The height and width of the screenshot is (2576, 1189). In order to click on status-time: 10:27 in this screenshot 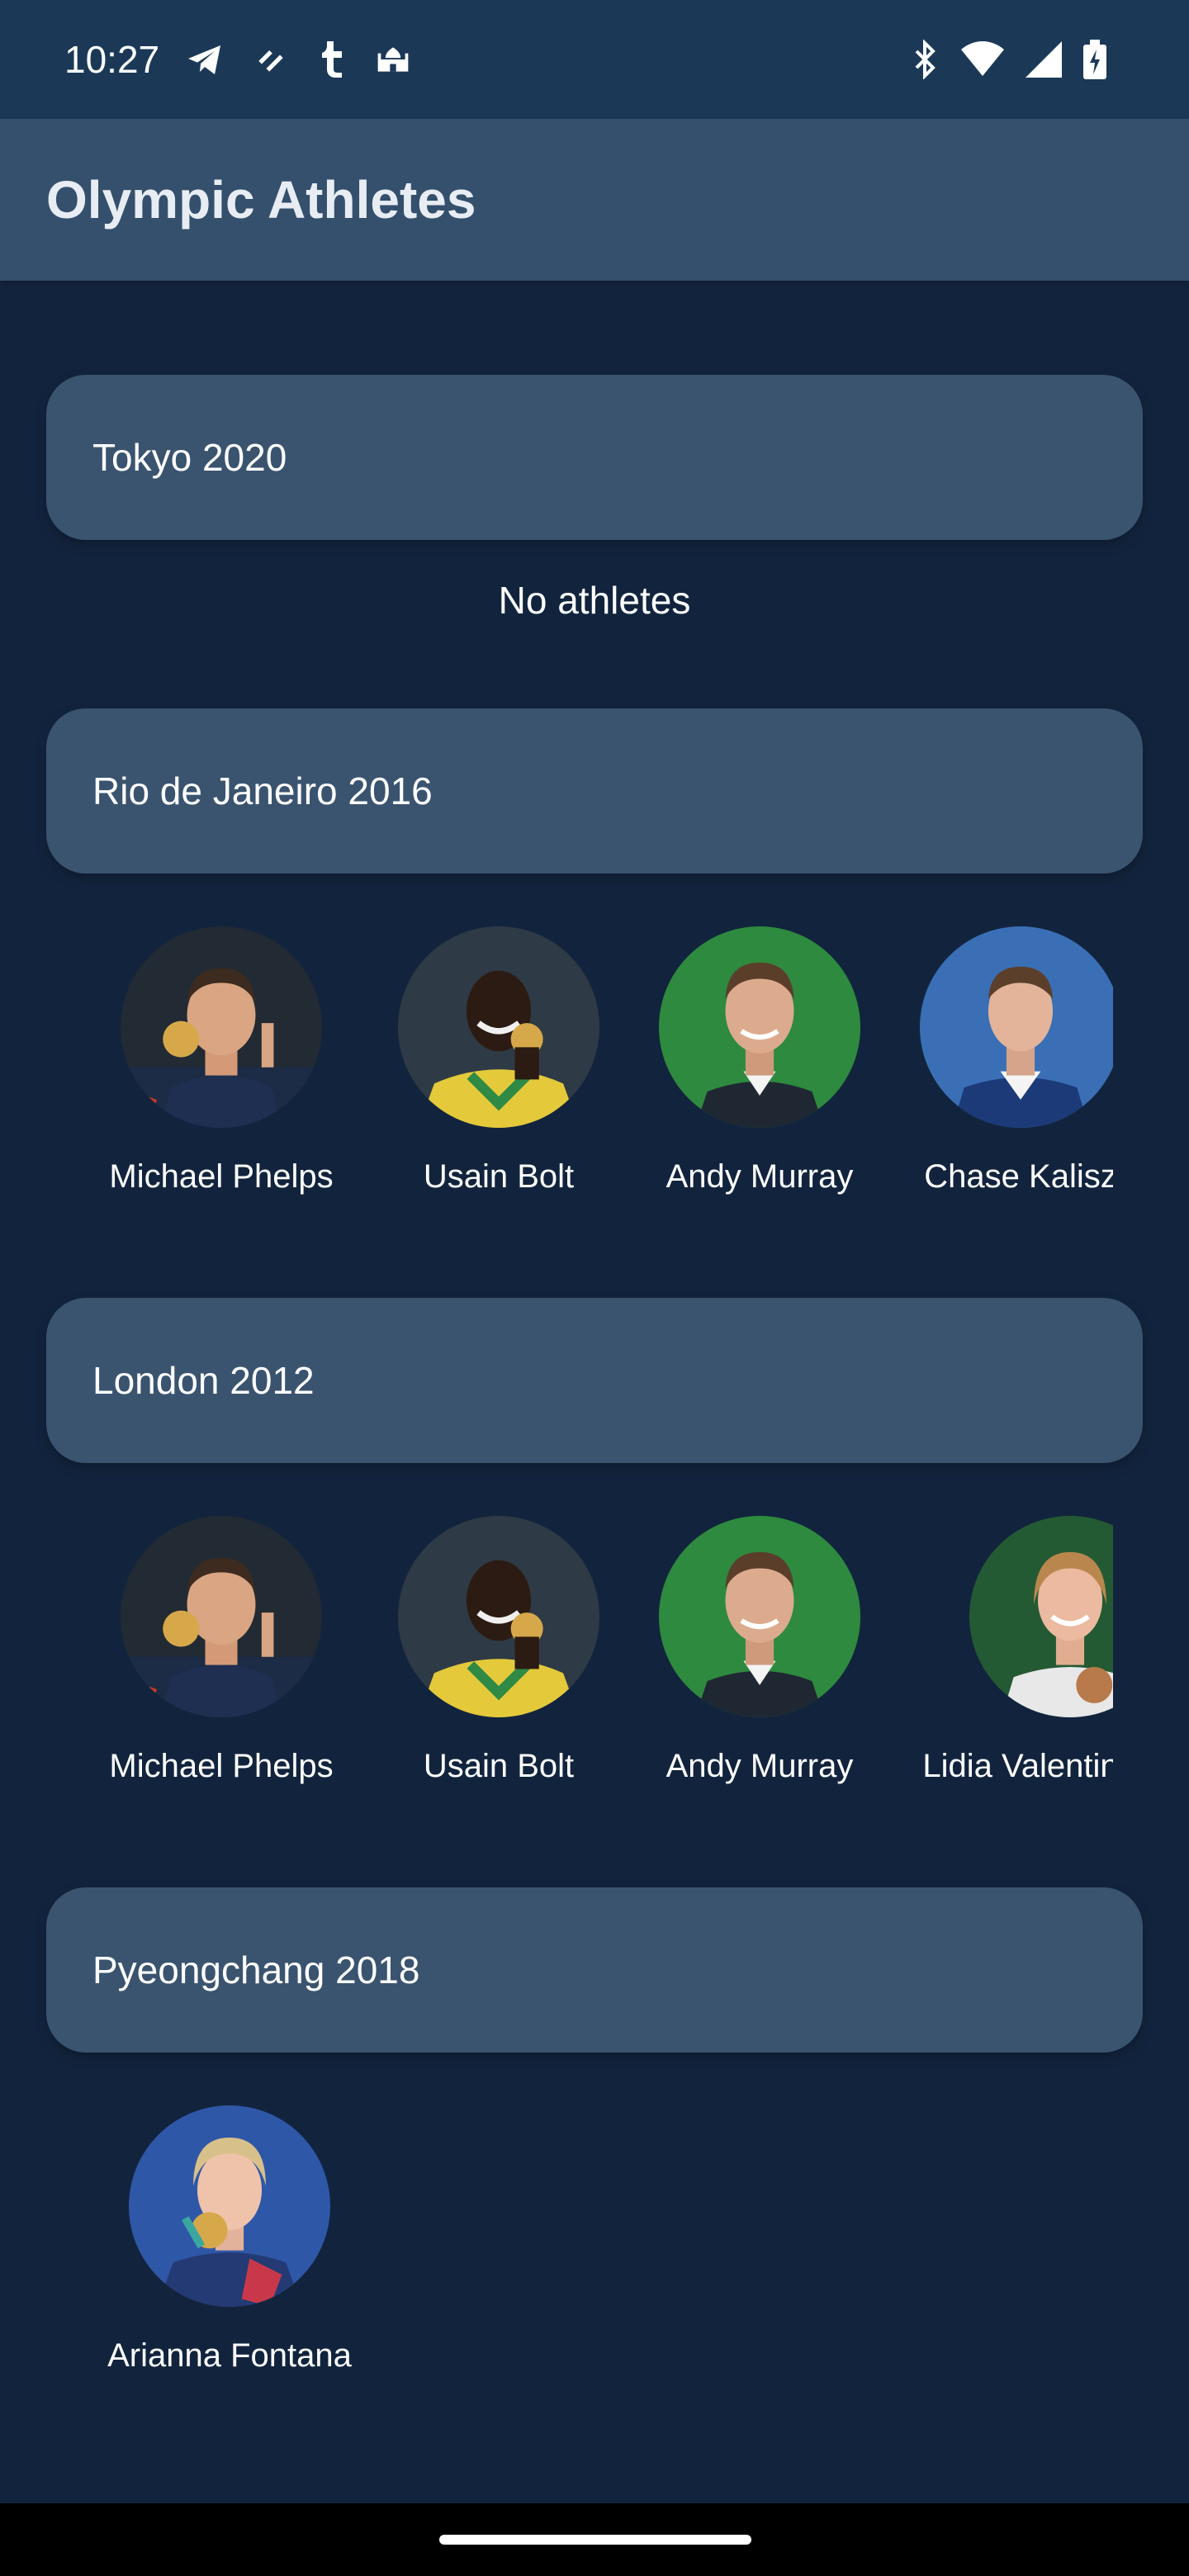, I will do `click(112, 59)`.